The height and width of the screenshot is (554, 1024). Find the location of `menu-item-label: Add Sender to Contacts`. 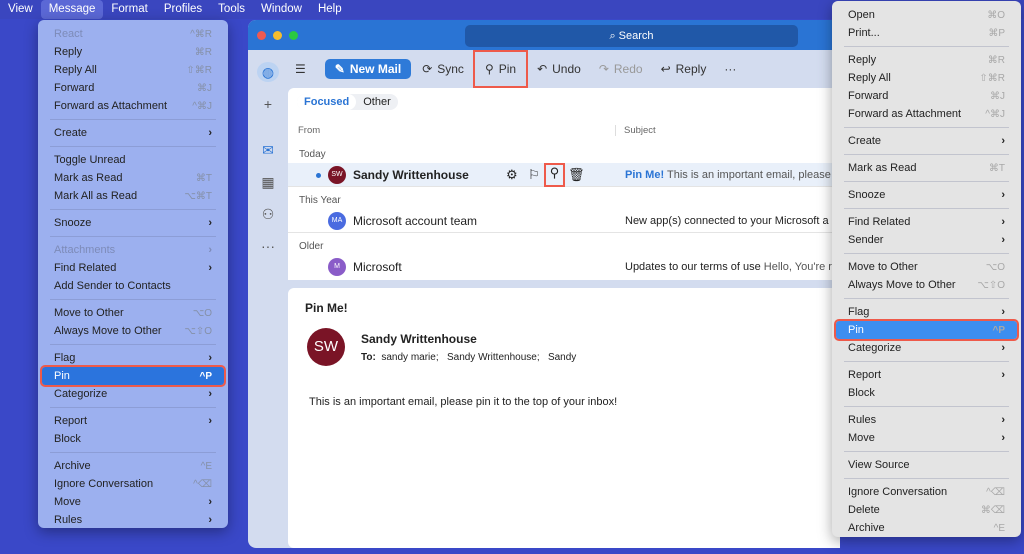

menu-item-label: Add Sender to Contacts is located at coordinates (112, 286).